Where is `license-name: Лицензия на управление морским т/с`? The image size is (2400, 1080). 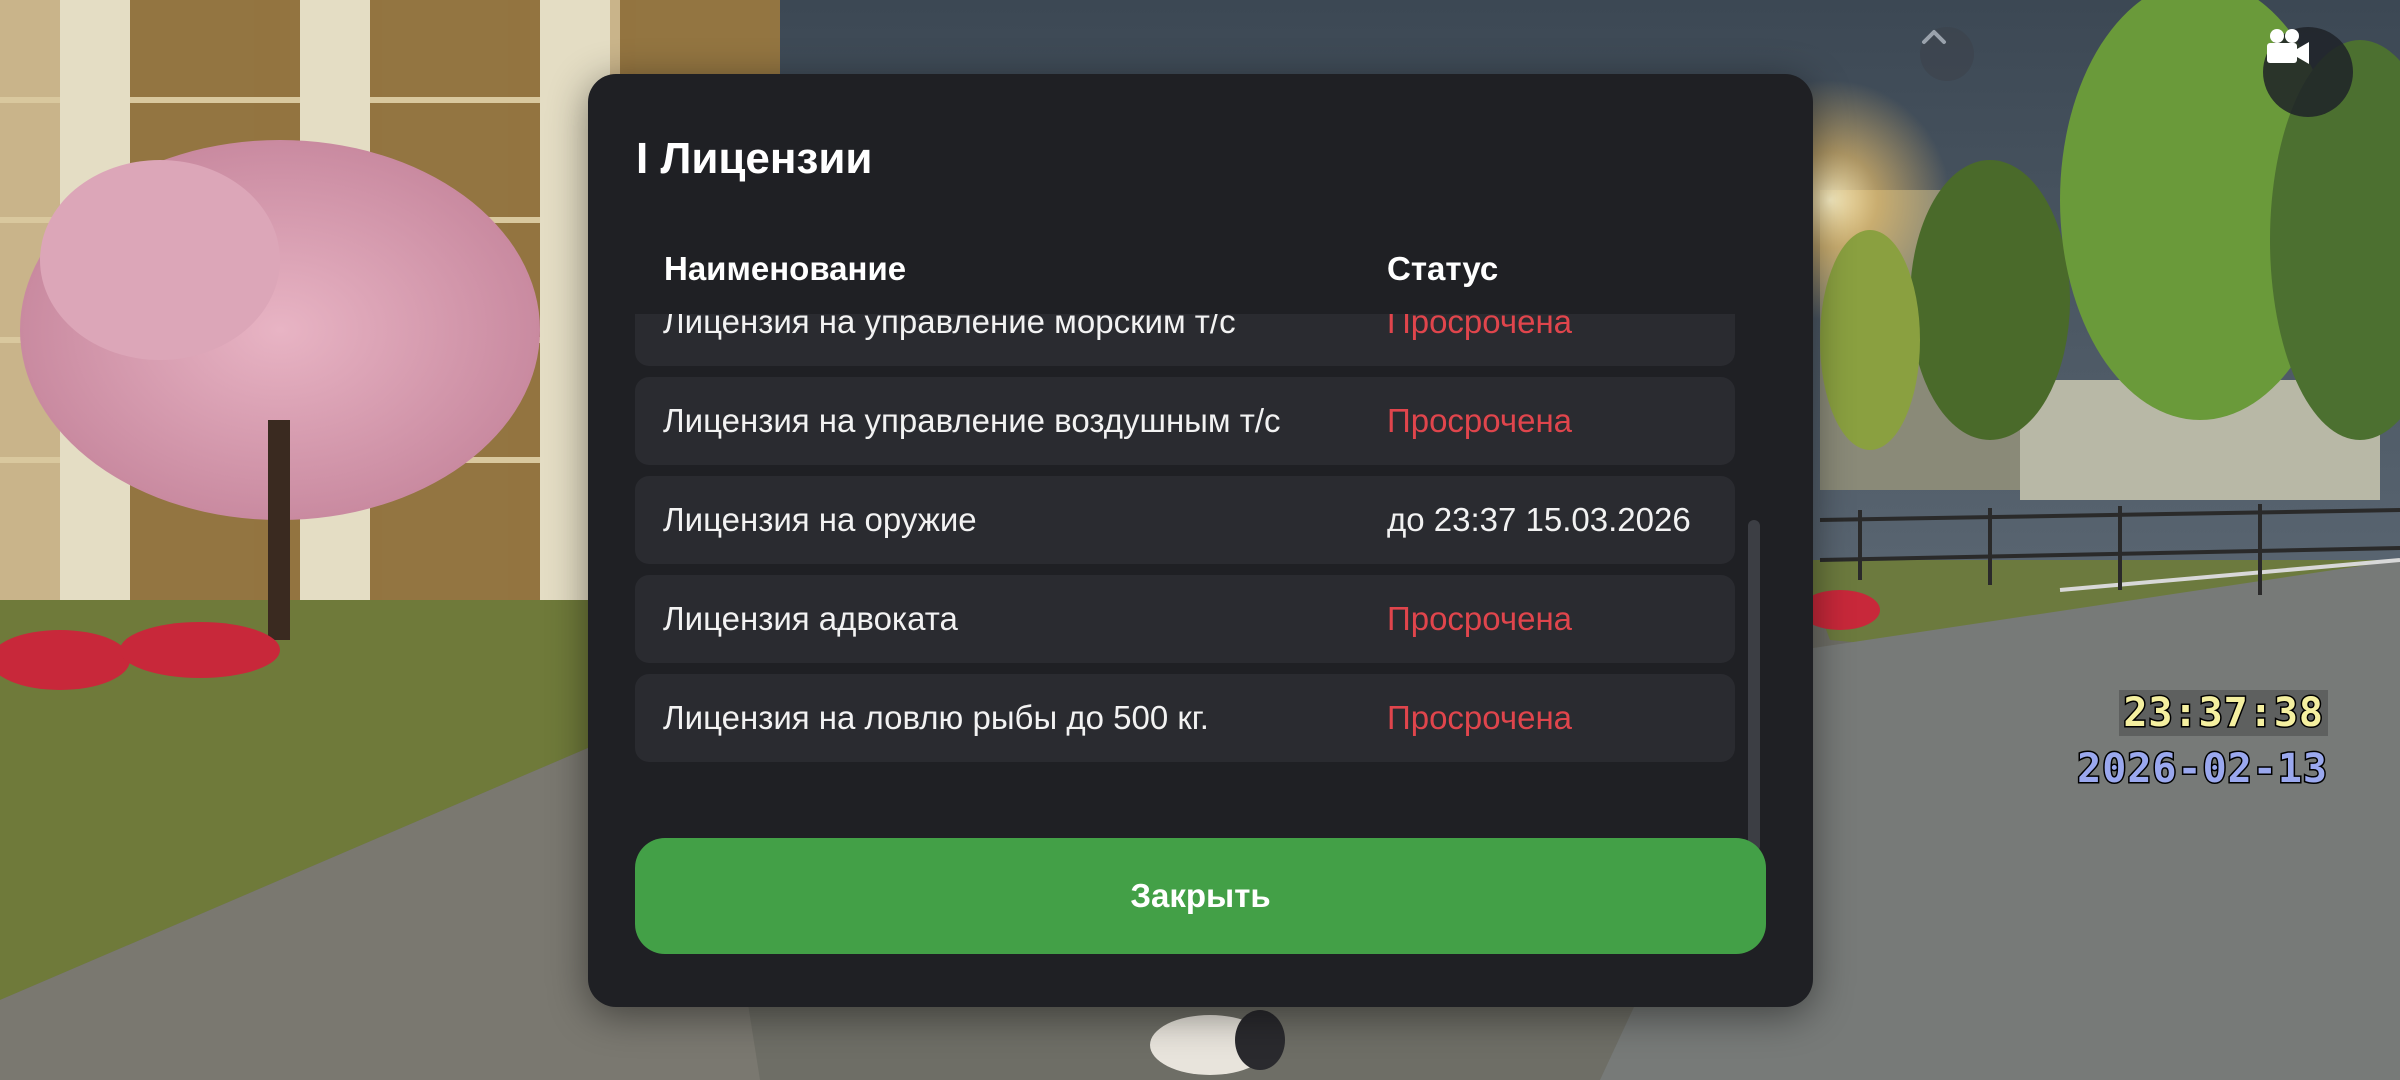
license-name: Лицензия на управление морским т/с is located at coordinates (949, 327).